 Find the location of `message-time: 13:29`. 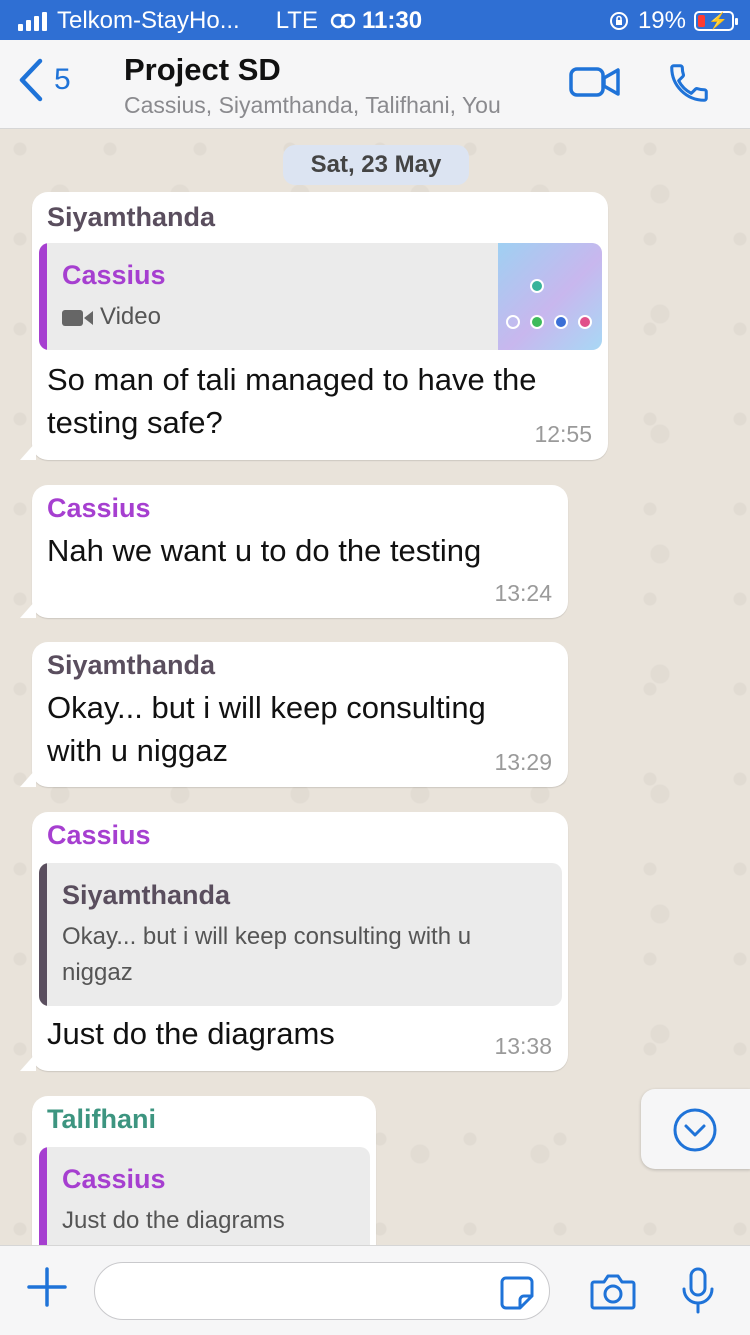

message-time: 13:29 is located at coordinates (523, 762).